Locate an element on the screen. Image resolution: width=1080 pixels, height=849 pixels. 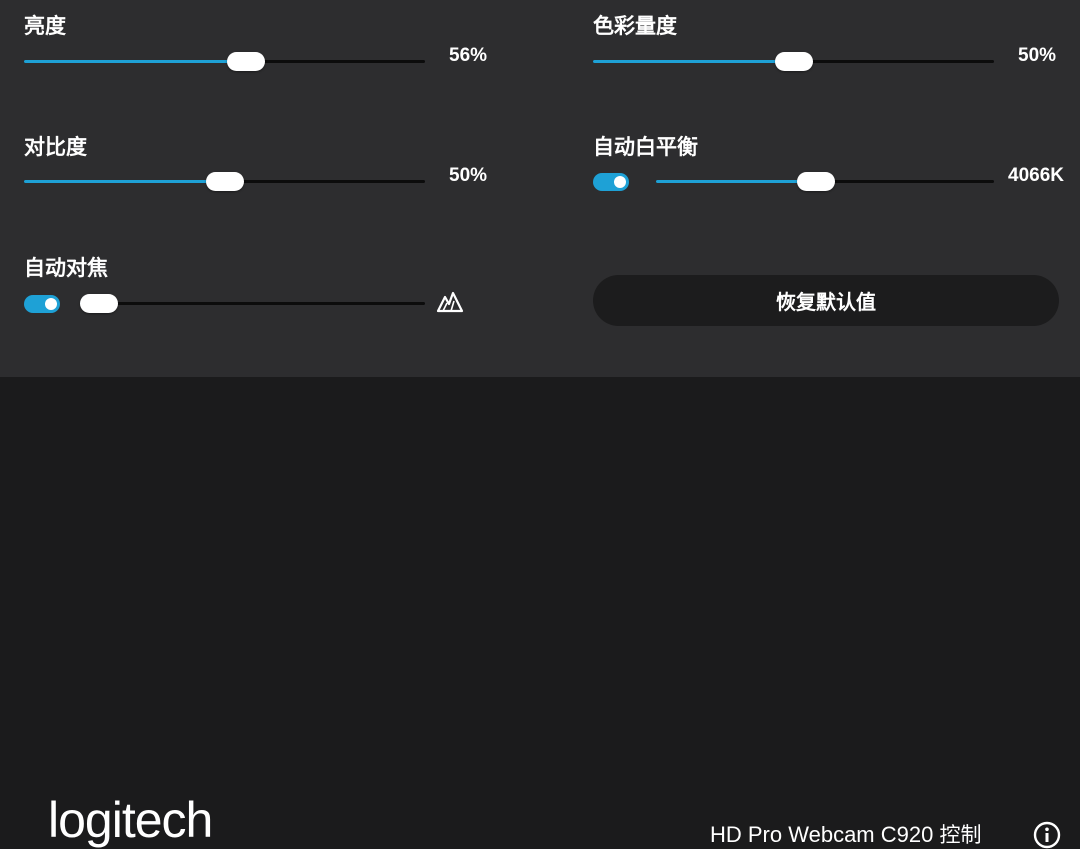
brightness-slider is located at coordinates (224, 61).